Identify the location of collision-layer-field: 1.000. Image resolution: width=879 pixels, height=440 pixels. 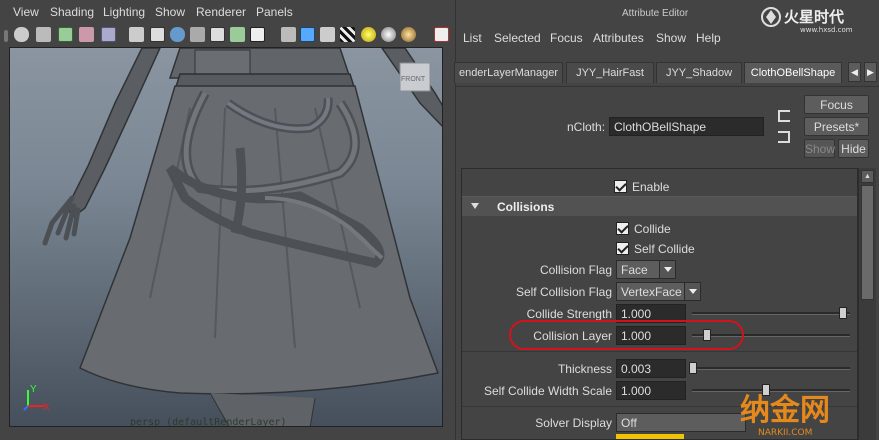
(651, 335).